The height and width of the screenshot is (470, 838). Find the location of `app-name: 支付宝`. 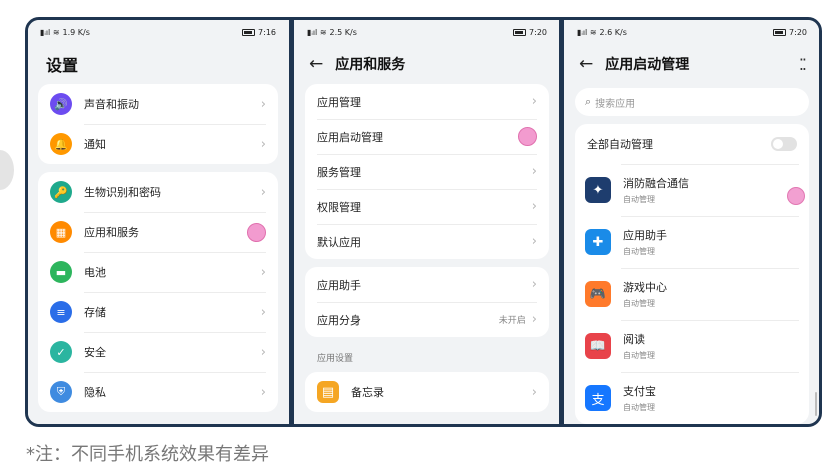

app-name: 支付宝 is located at coordinates (639, 391).